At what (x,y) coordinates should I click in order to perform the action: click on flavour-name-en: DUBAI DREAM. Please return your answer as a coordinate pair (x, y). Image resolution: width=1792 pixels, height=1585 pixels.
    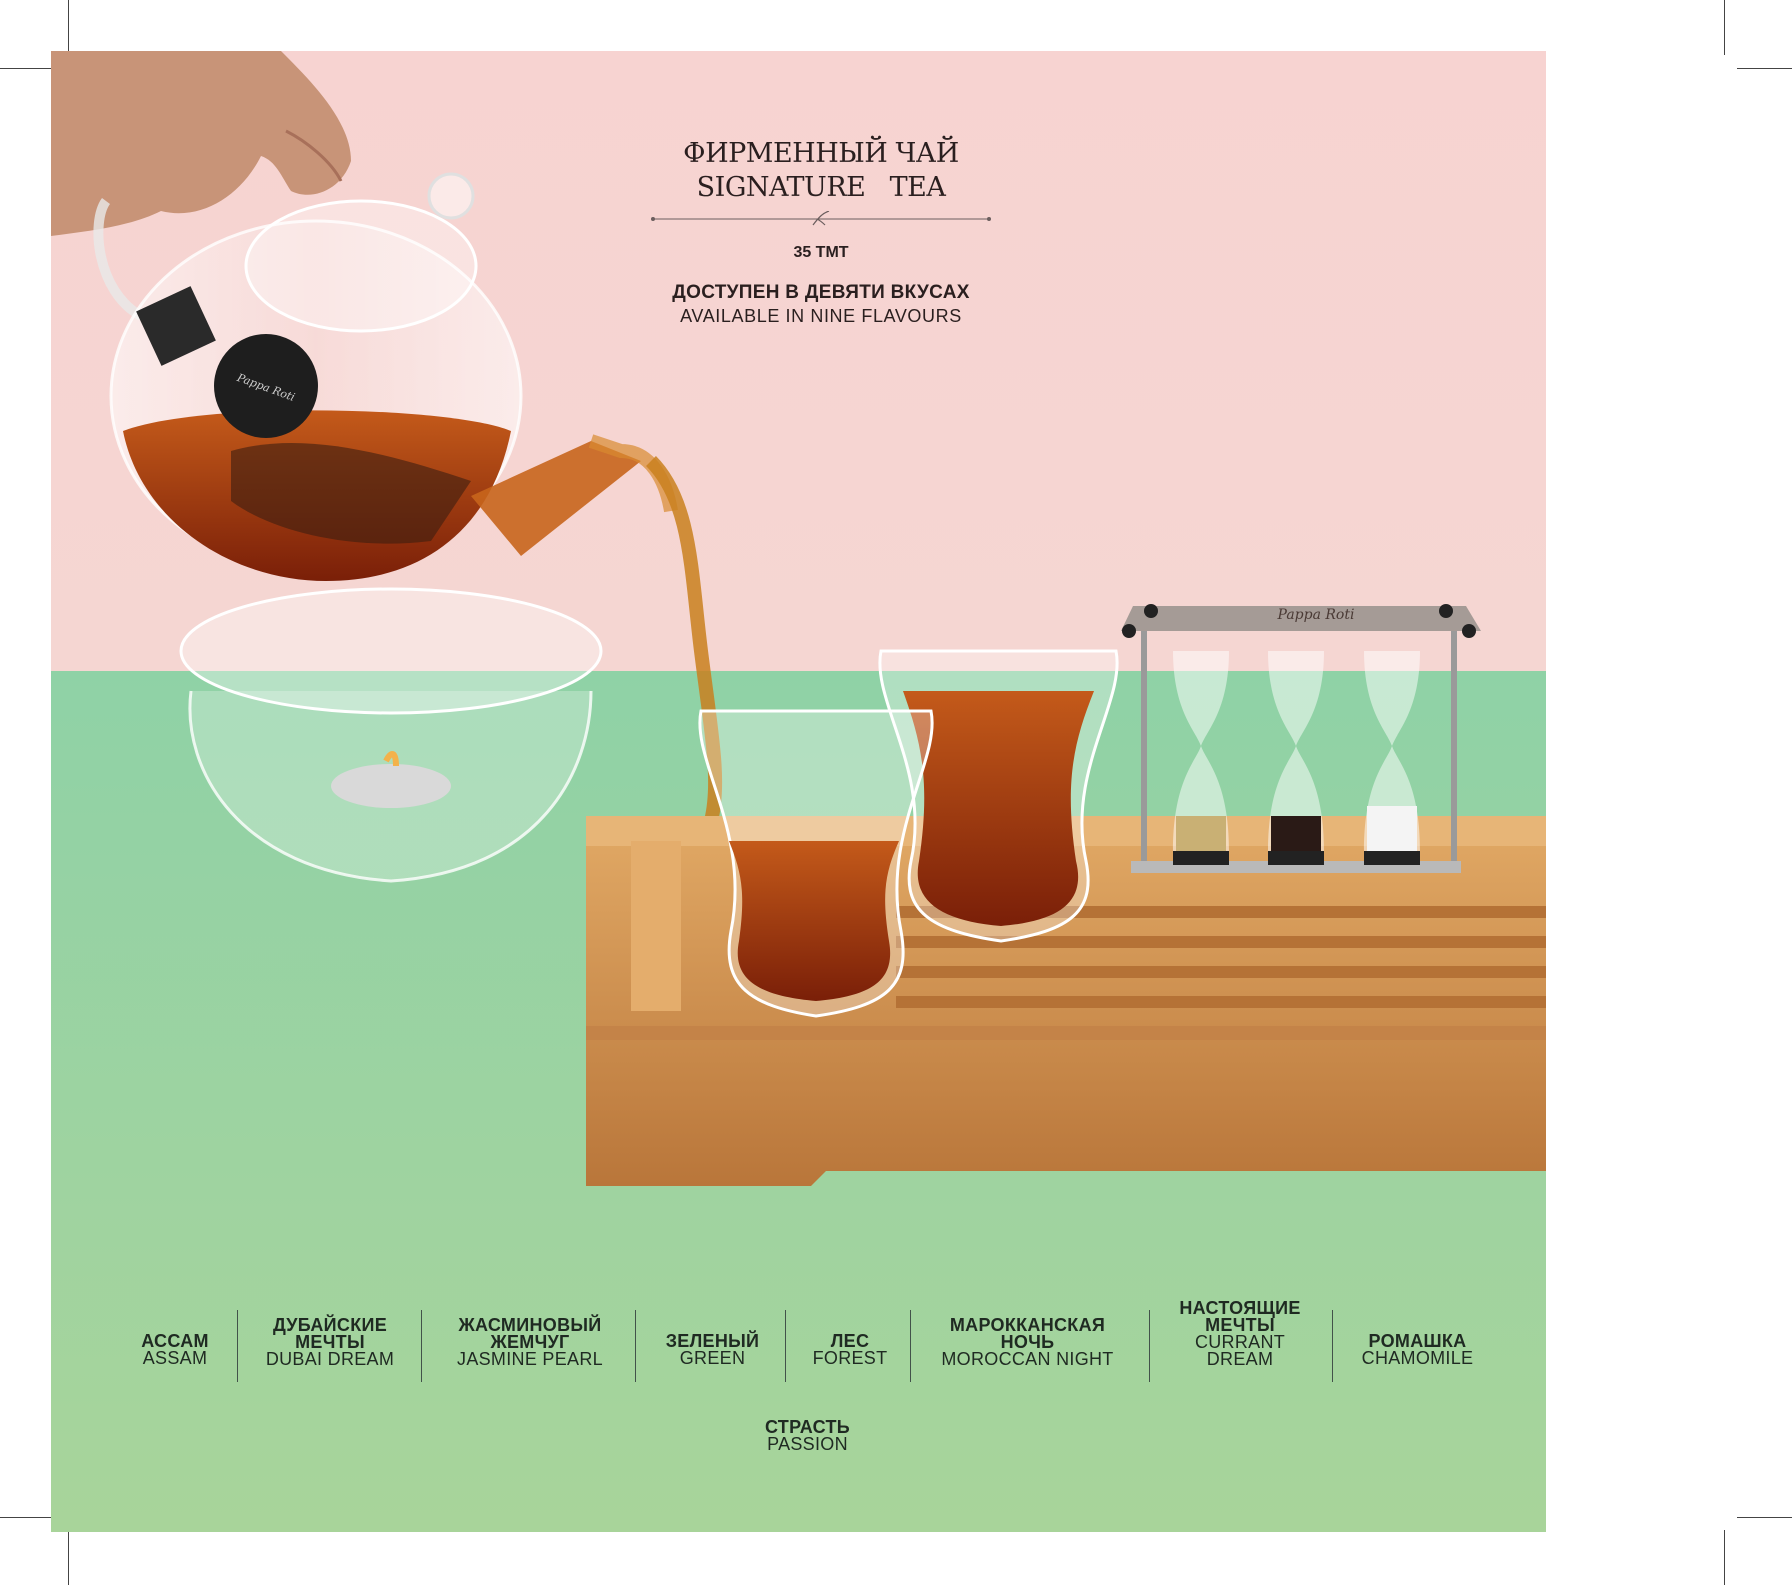
    Looking at the image, I should click on (330, 1359).